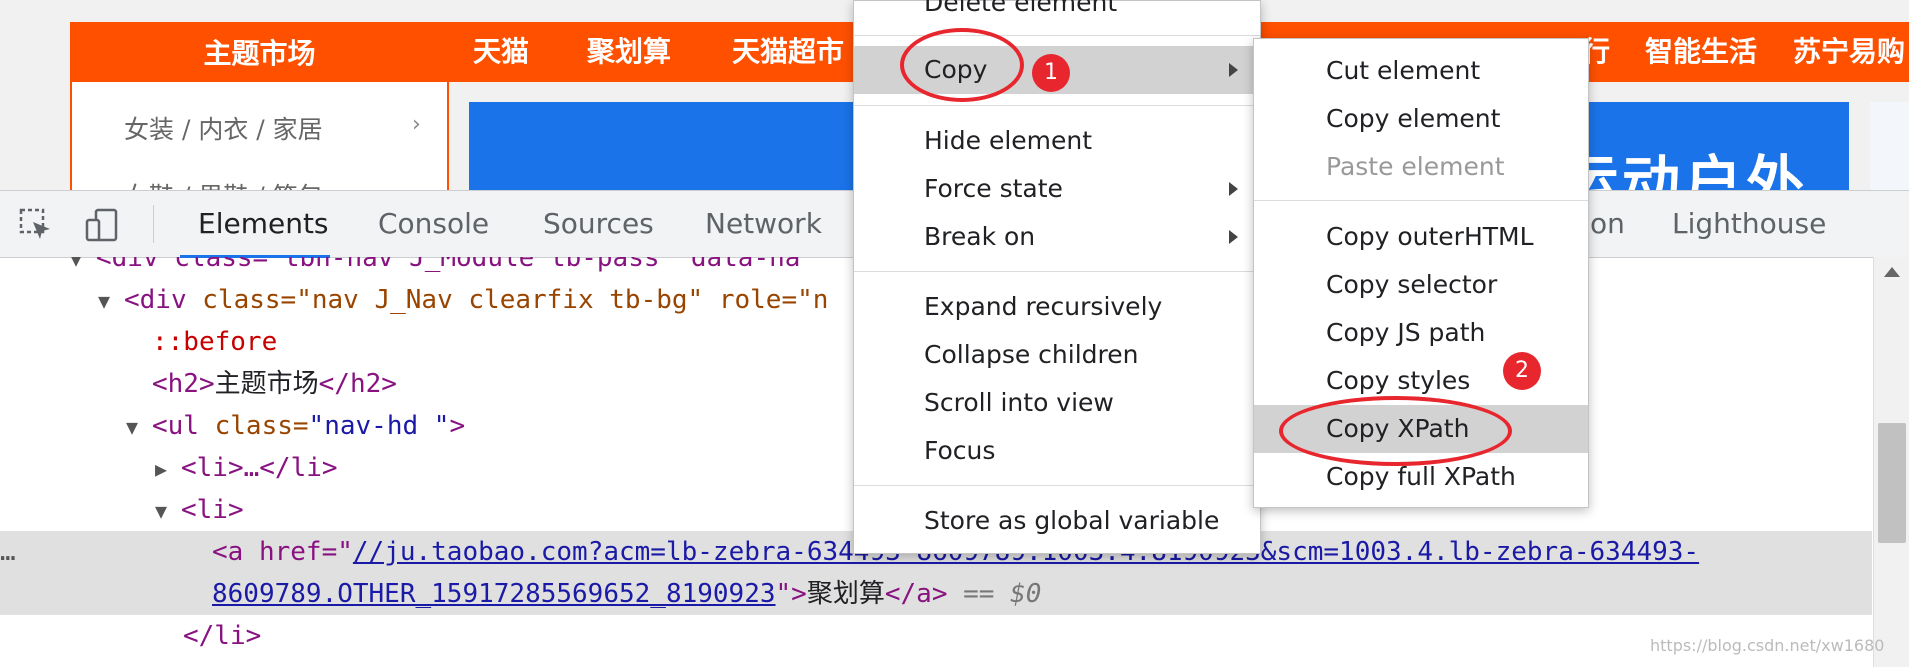  What do you see at coordinates (357, 384) in the screenshot?
I see `tag-close: </h2>` at bounding box center [357, 384].